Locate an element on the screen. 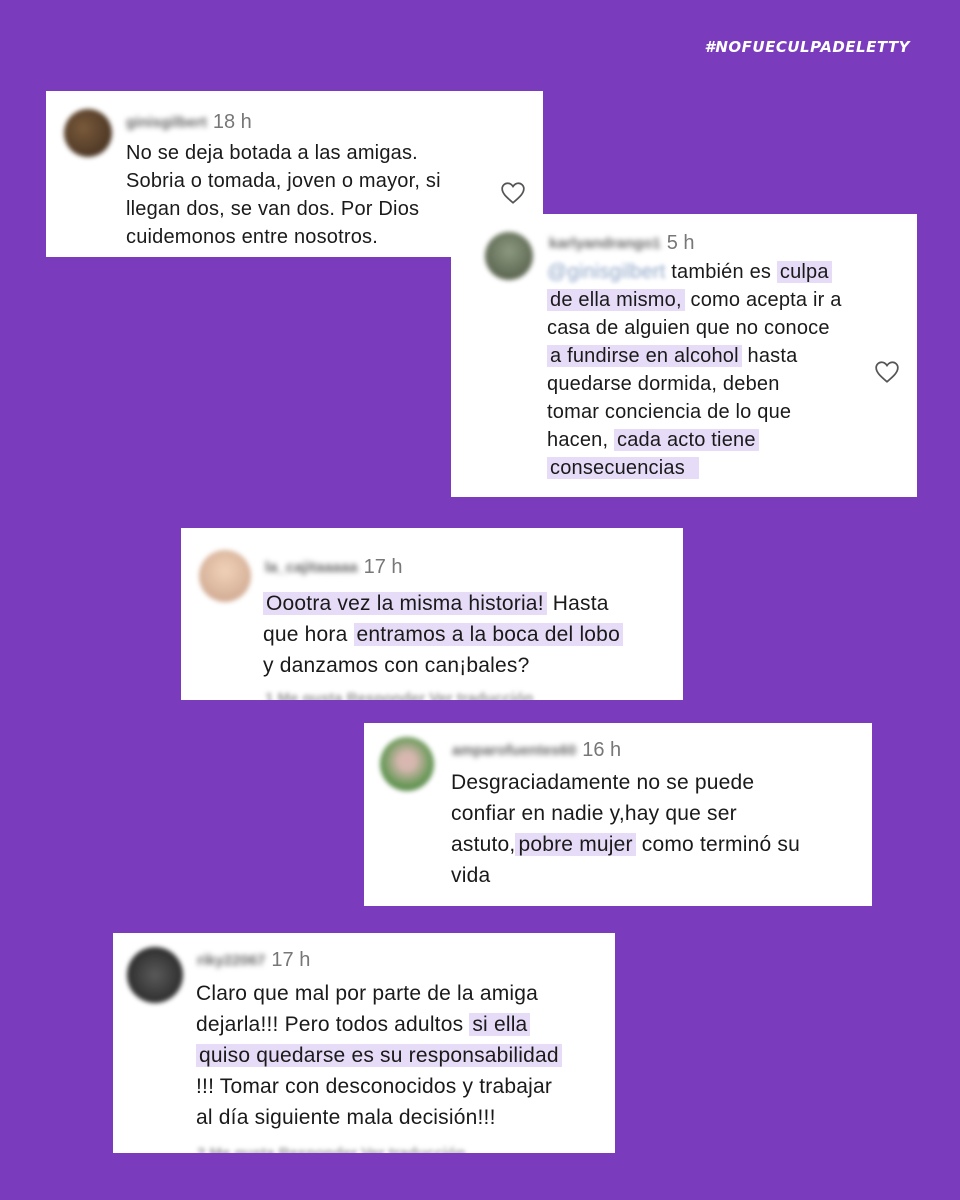 The width and height of the screenshot is (960, 1200). mention-link: @ginisgilbert is located at coordinates (606, 272).